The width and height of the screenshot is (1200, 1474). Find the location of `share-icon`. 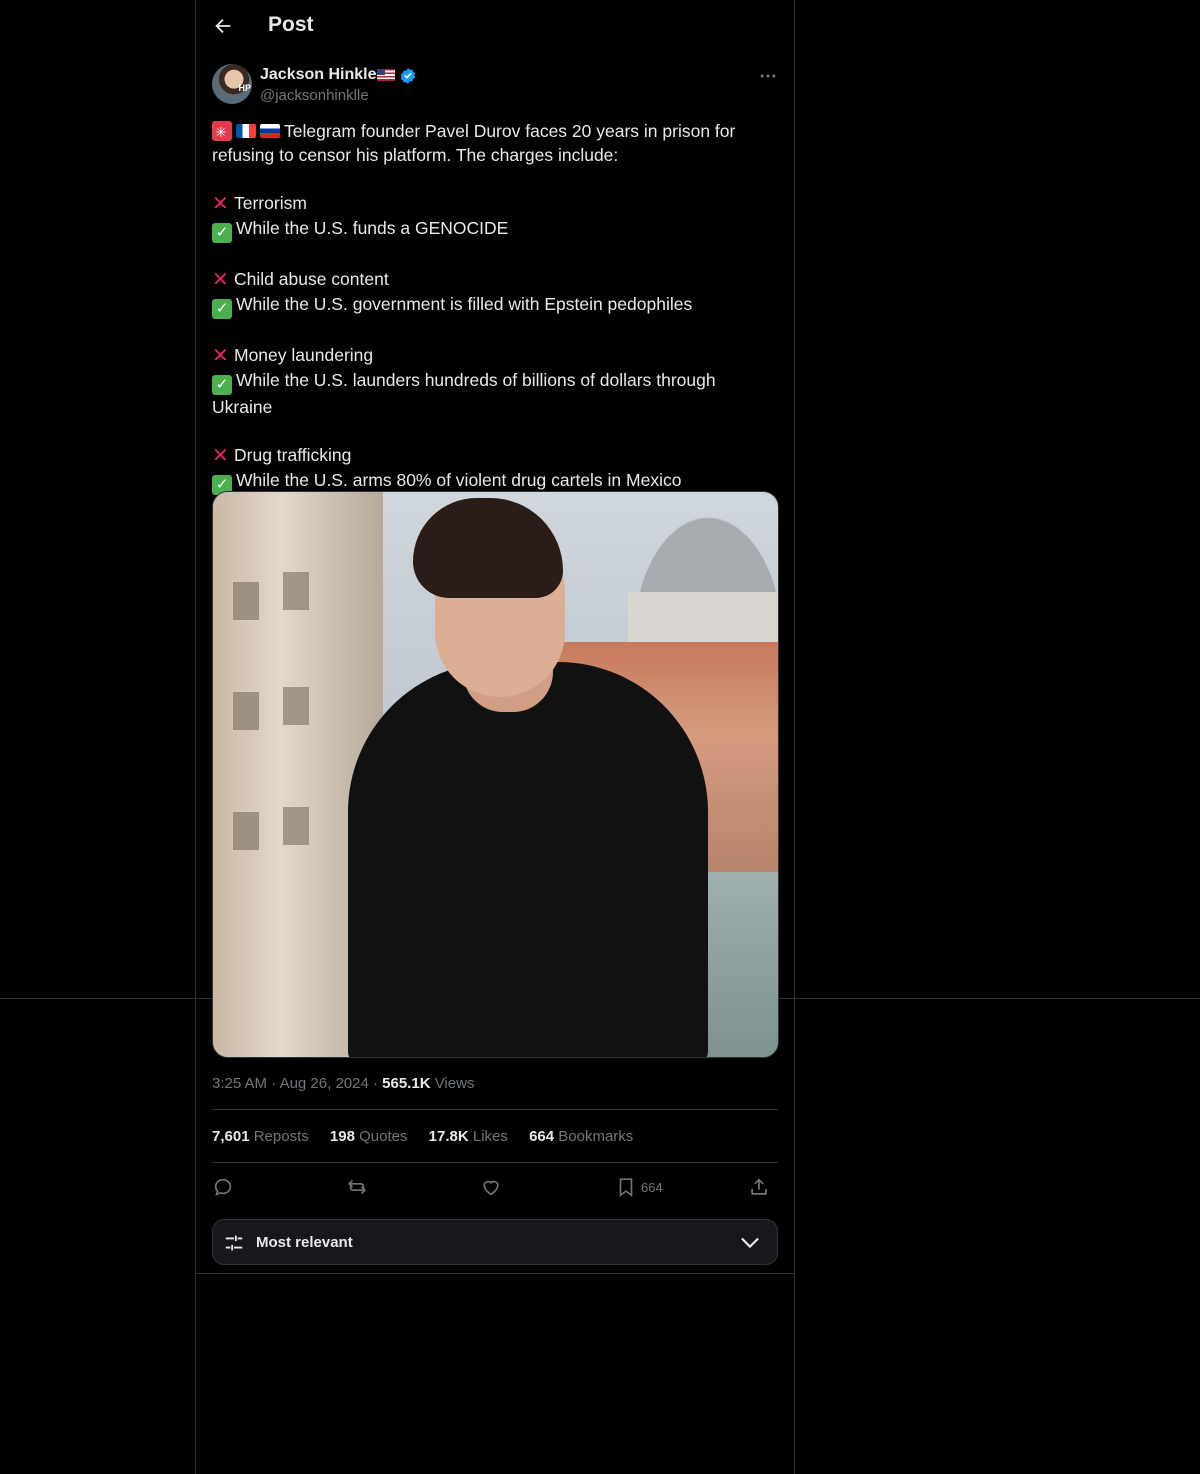

share-icon is located at coordinates (759, 1186).